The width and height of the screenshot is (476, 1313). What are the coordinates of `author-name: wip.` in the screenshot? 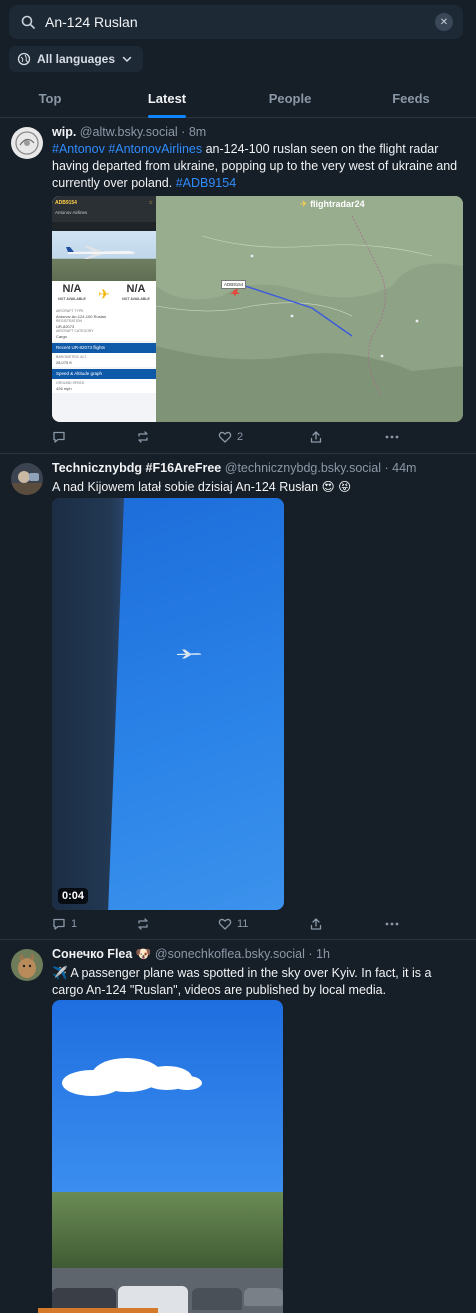 It's located at (64, 132).